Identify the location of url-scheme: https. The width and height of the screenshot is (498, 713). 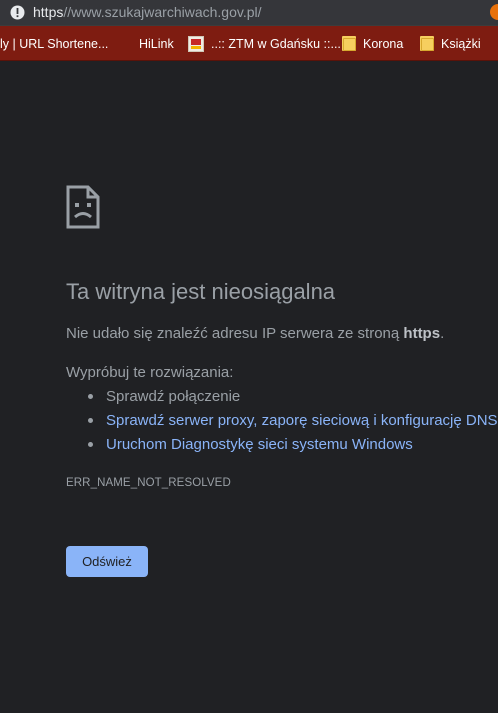
(48, 12).